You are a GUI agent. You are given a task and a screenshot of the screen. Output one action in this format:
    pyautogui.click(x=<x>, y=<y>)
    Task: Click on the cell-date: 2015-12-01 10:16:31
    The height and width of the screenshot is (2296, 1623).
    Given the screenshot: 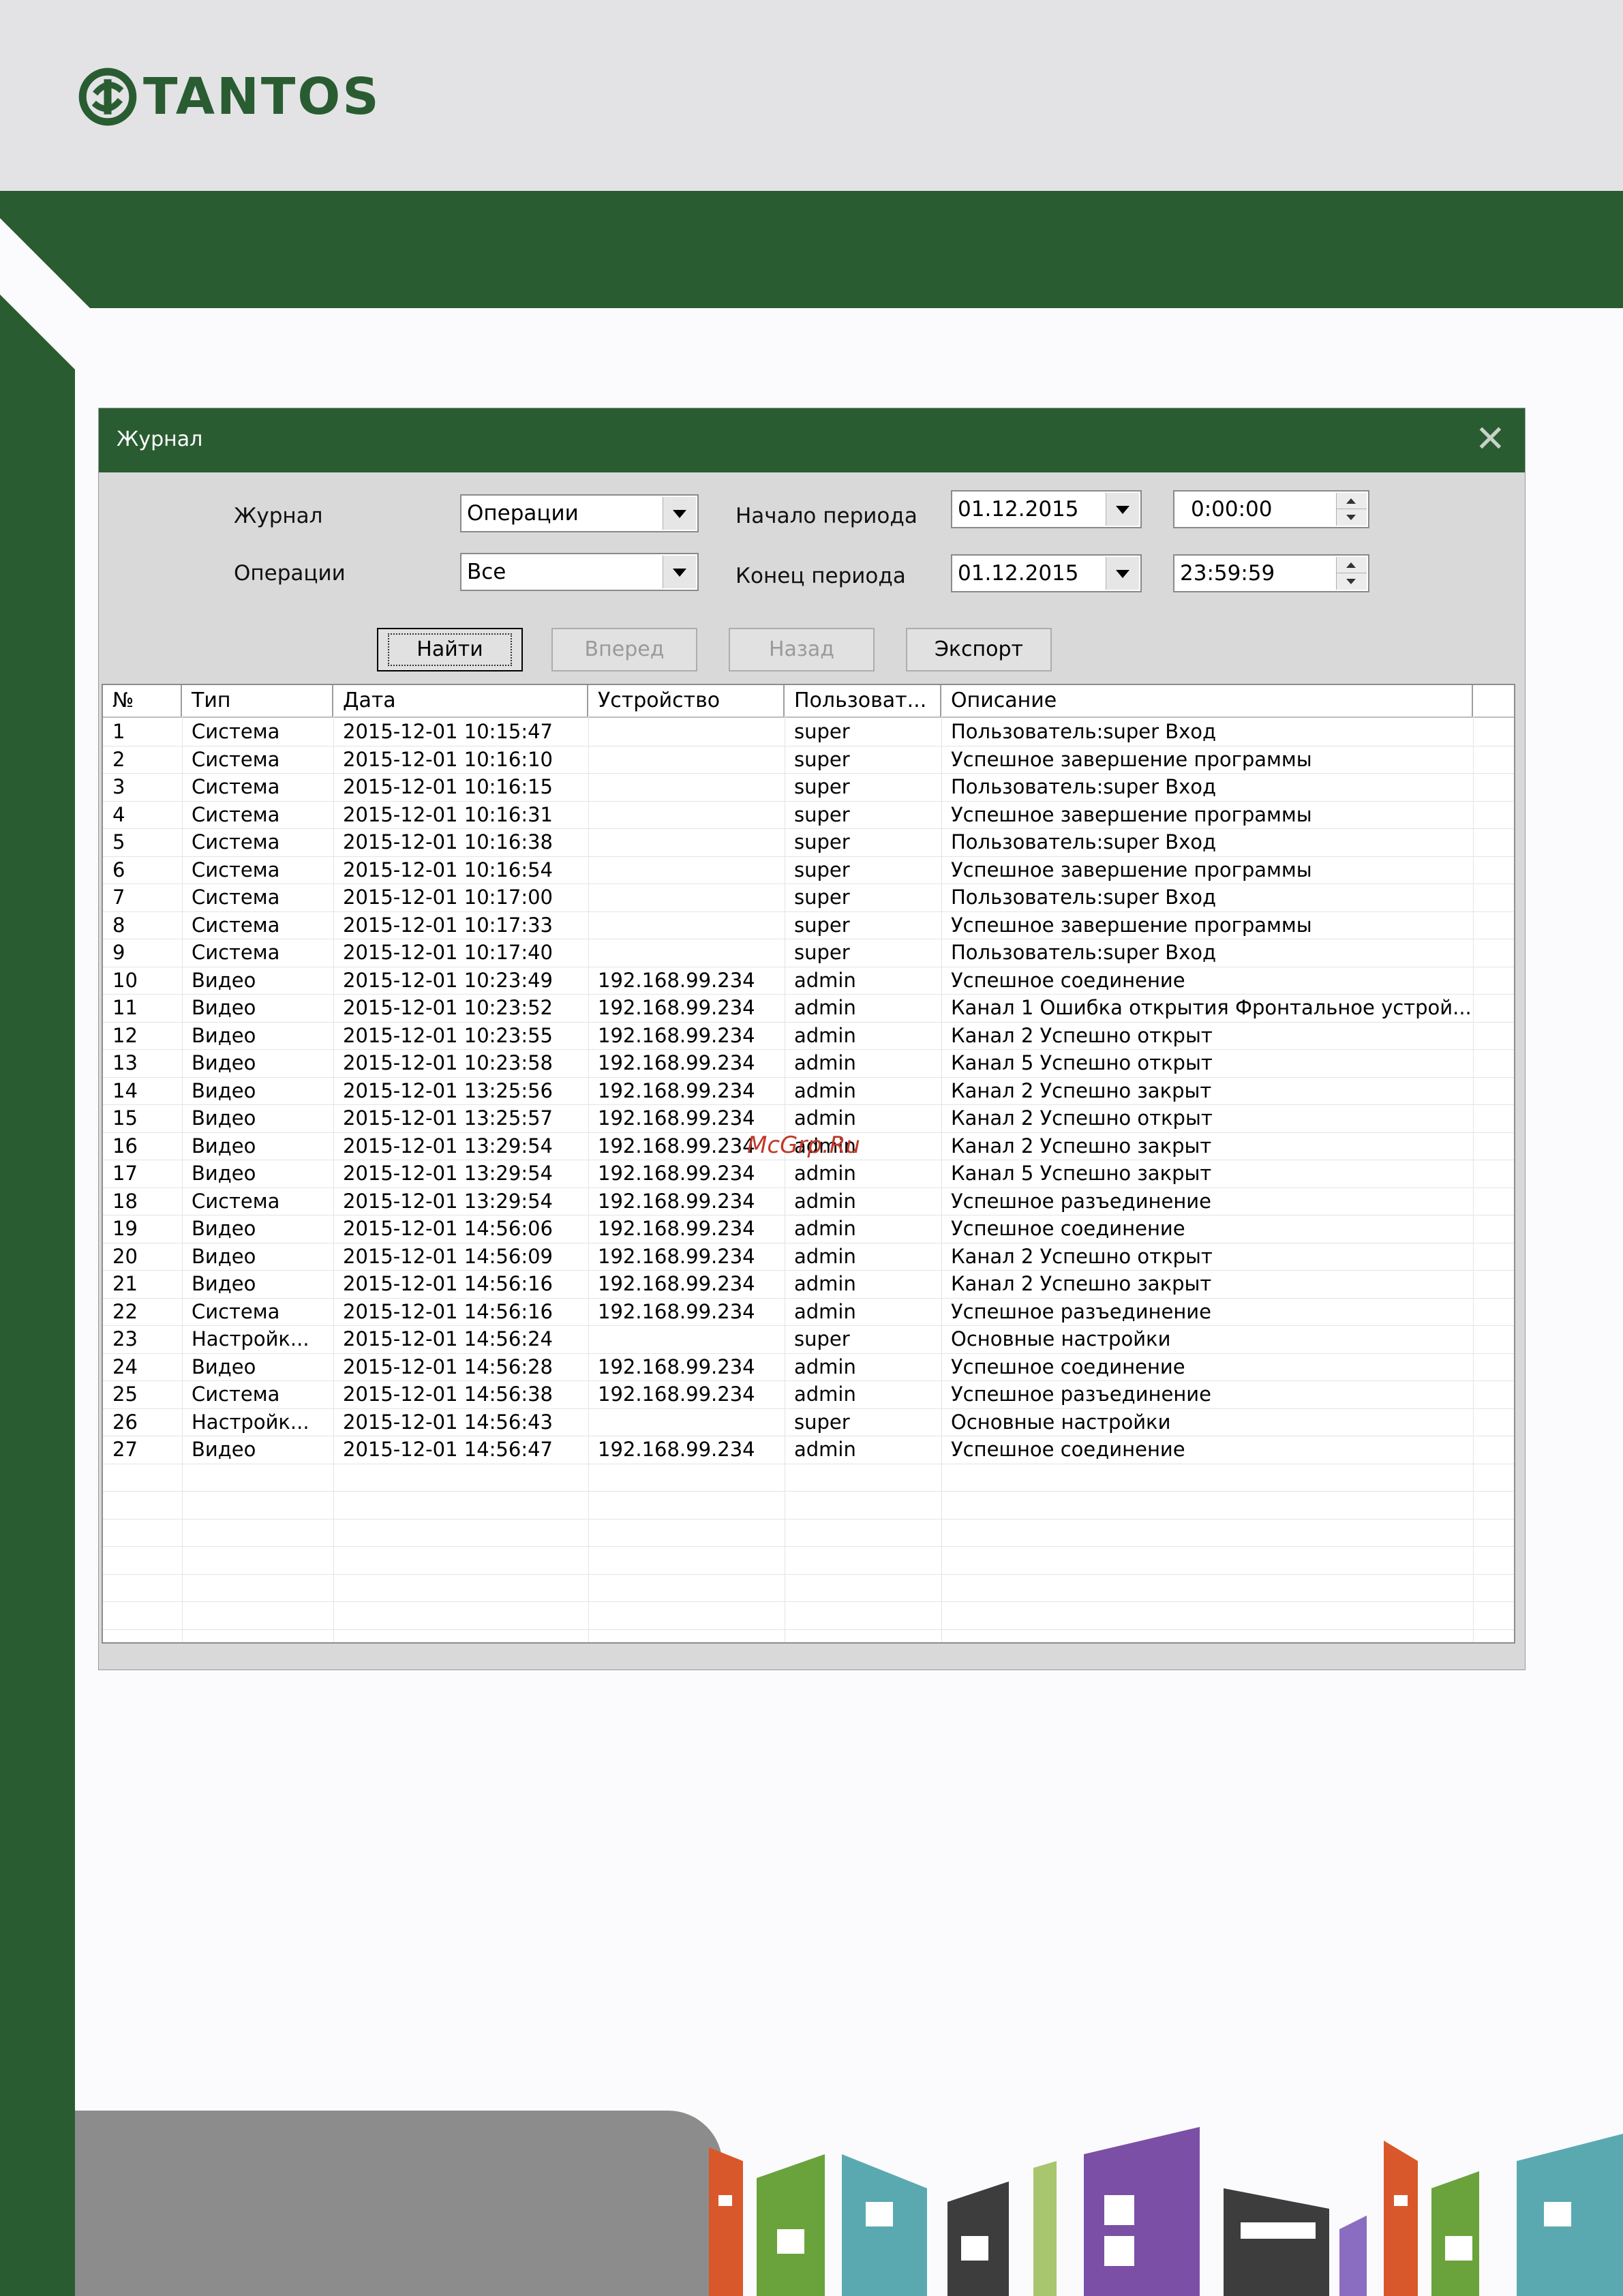 What is the action you would take?
    pyautogui.click(x=448, y=814)
    